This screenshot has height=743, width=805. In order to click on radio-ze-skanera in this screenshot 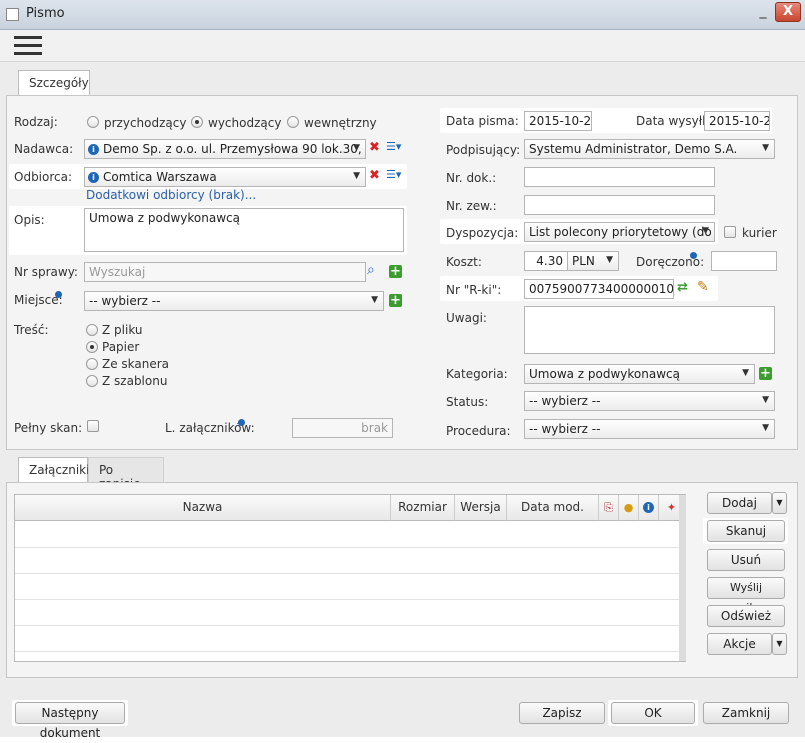, I will do `click(92, 364)`.